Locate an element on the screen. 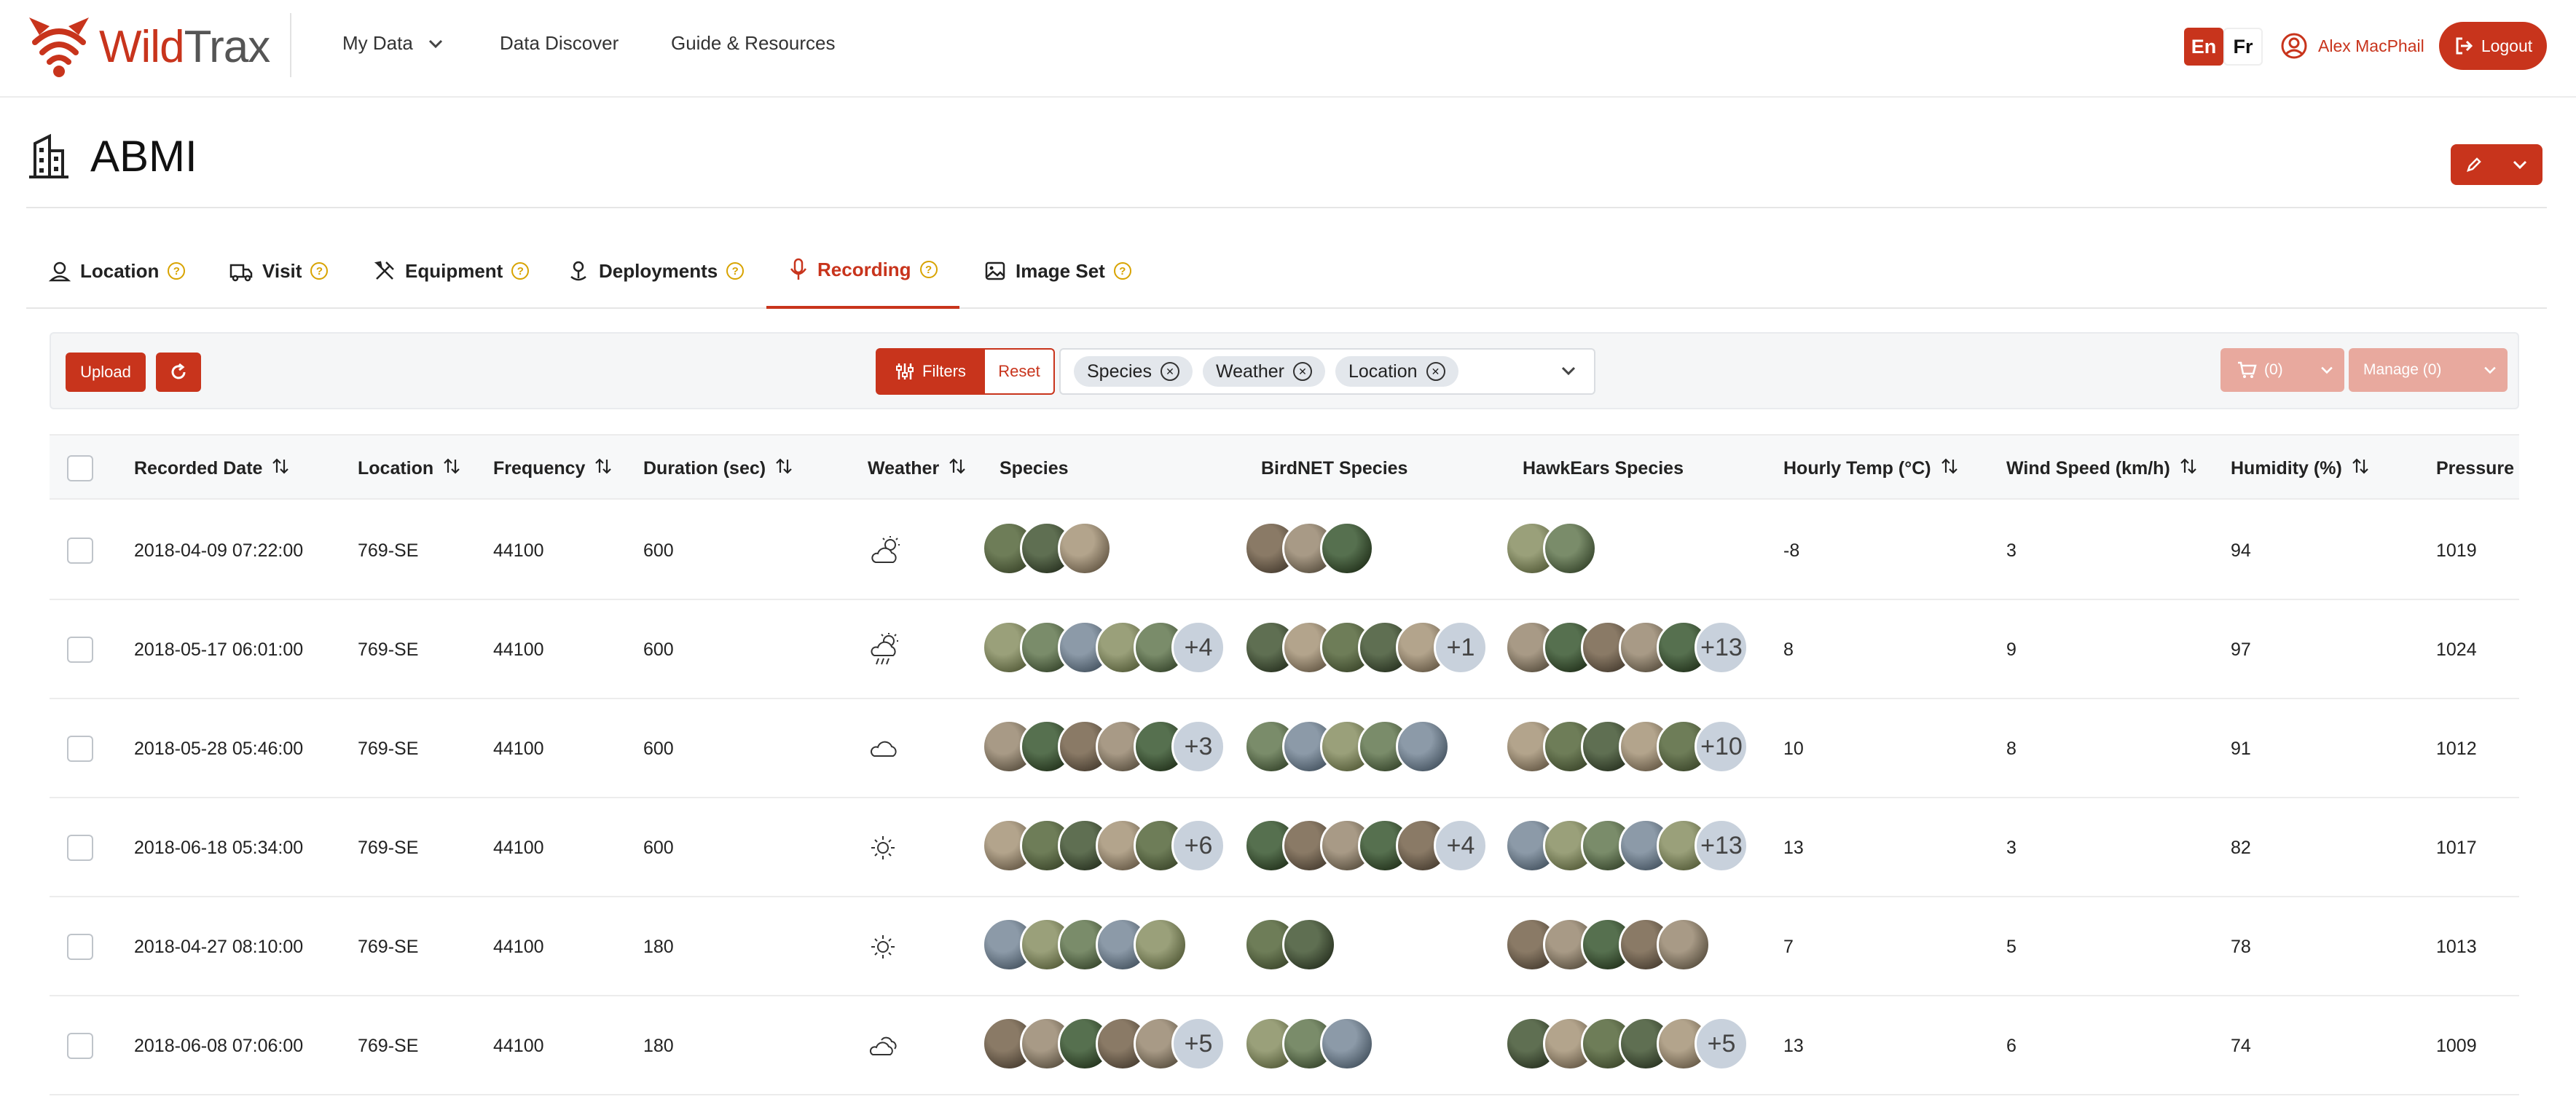  col-hourly-temp: Hourly Temp (°C) is located at coordinates (1871, 468).